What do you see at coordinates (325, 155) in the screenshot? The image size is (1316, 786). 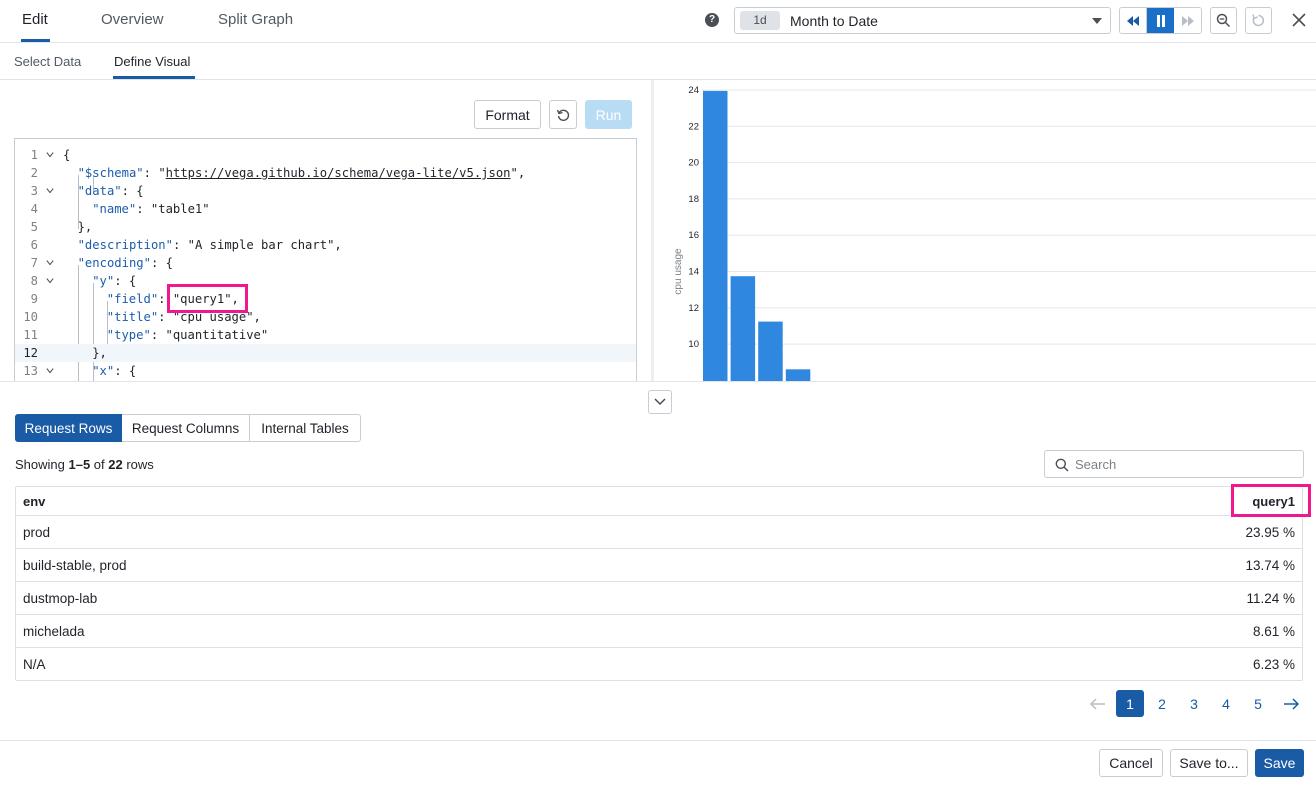 I see `code-line: 1{` at bounding box center [325, 155].